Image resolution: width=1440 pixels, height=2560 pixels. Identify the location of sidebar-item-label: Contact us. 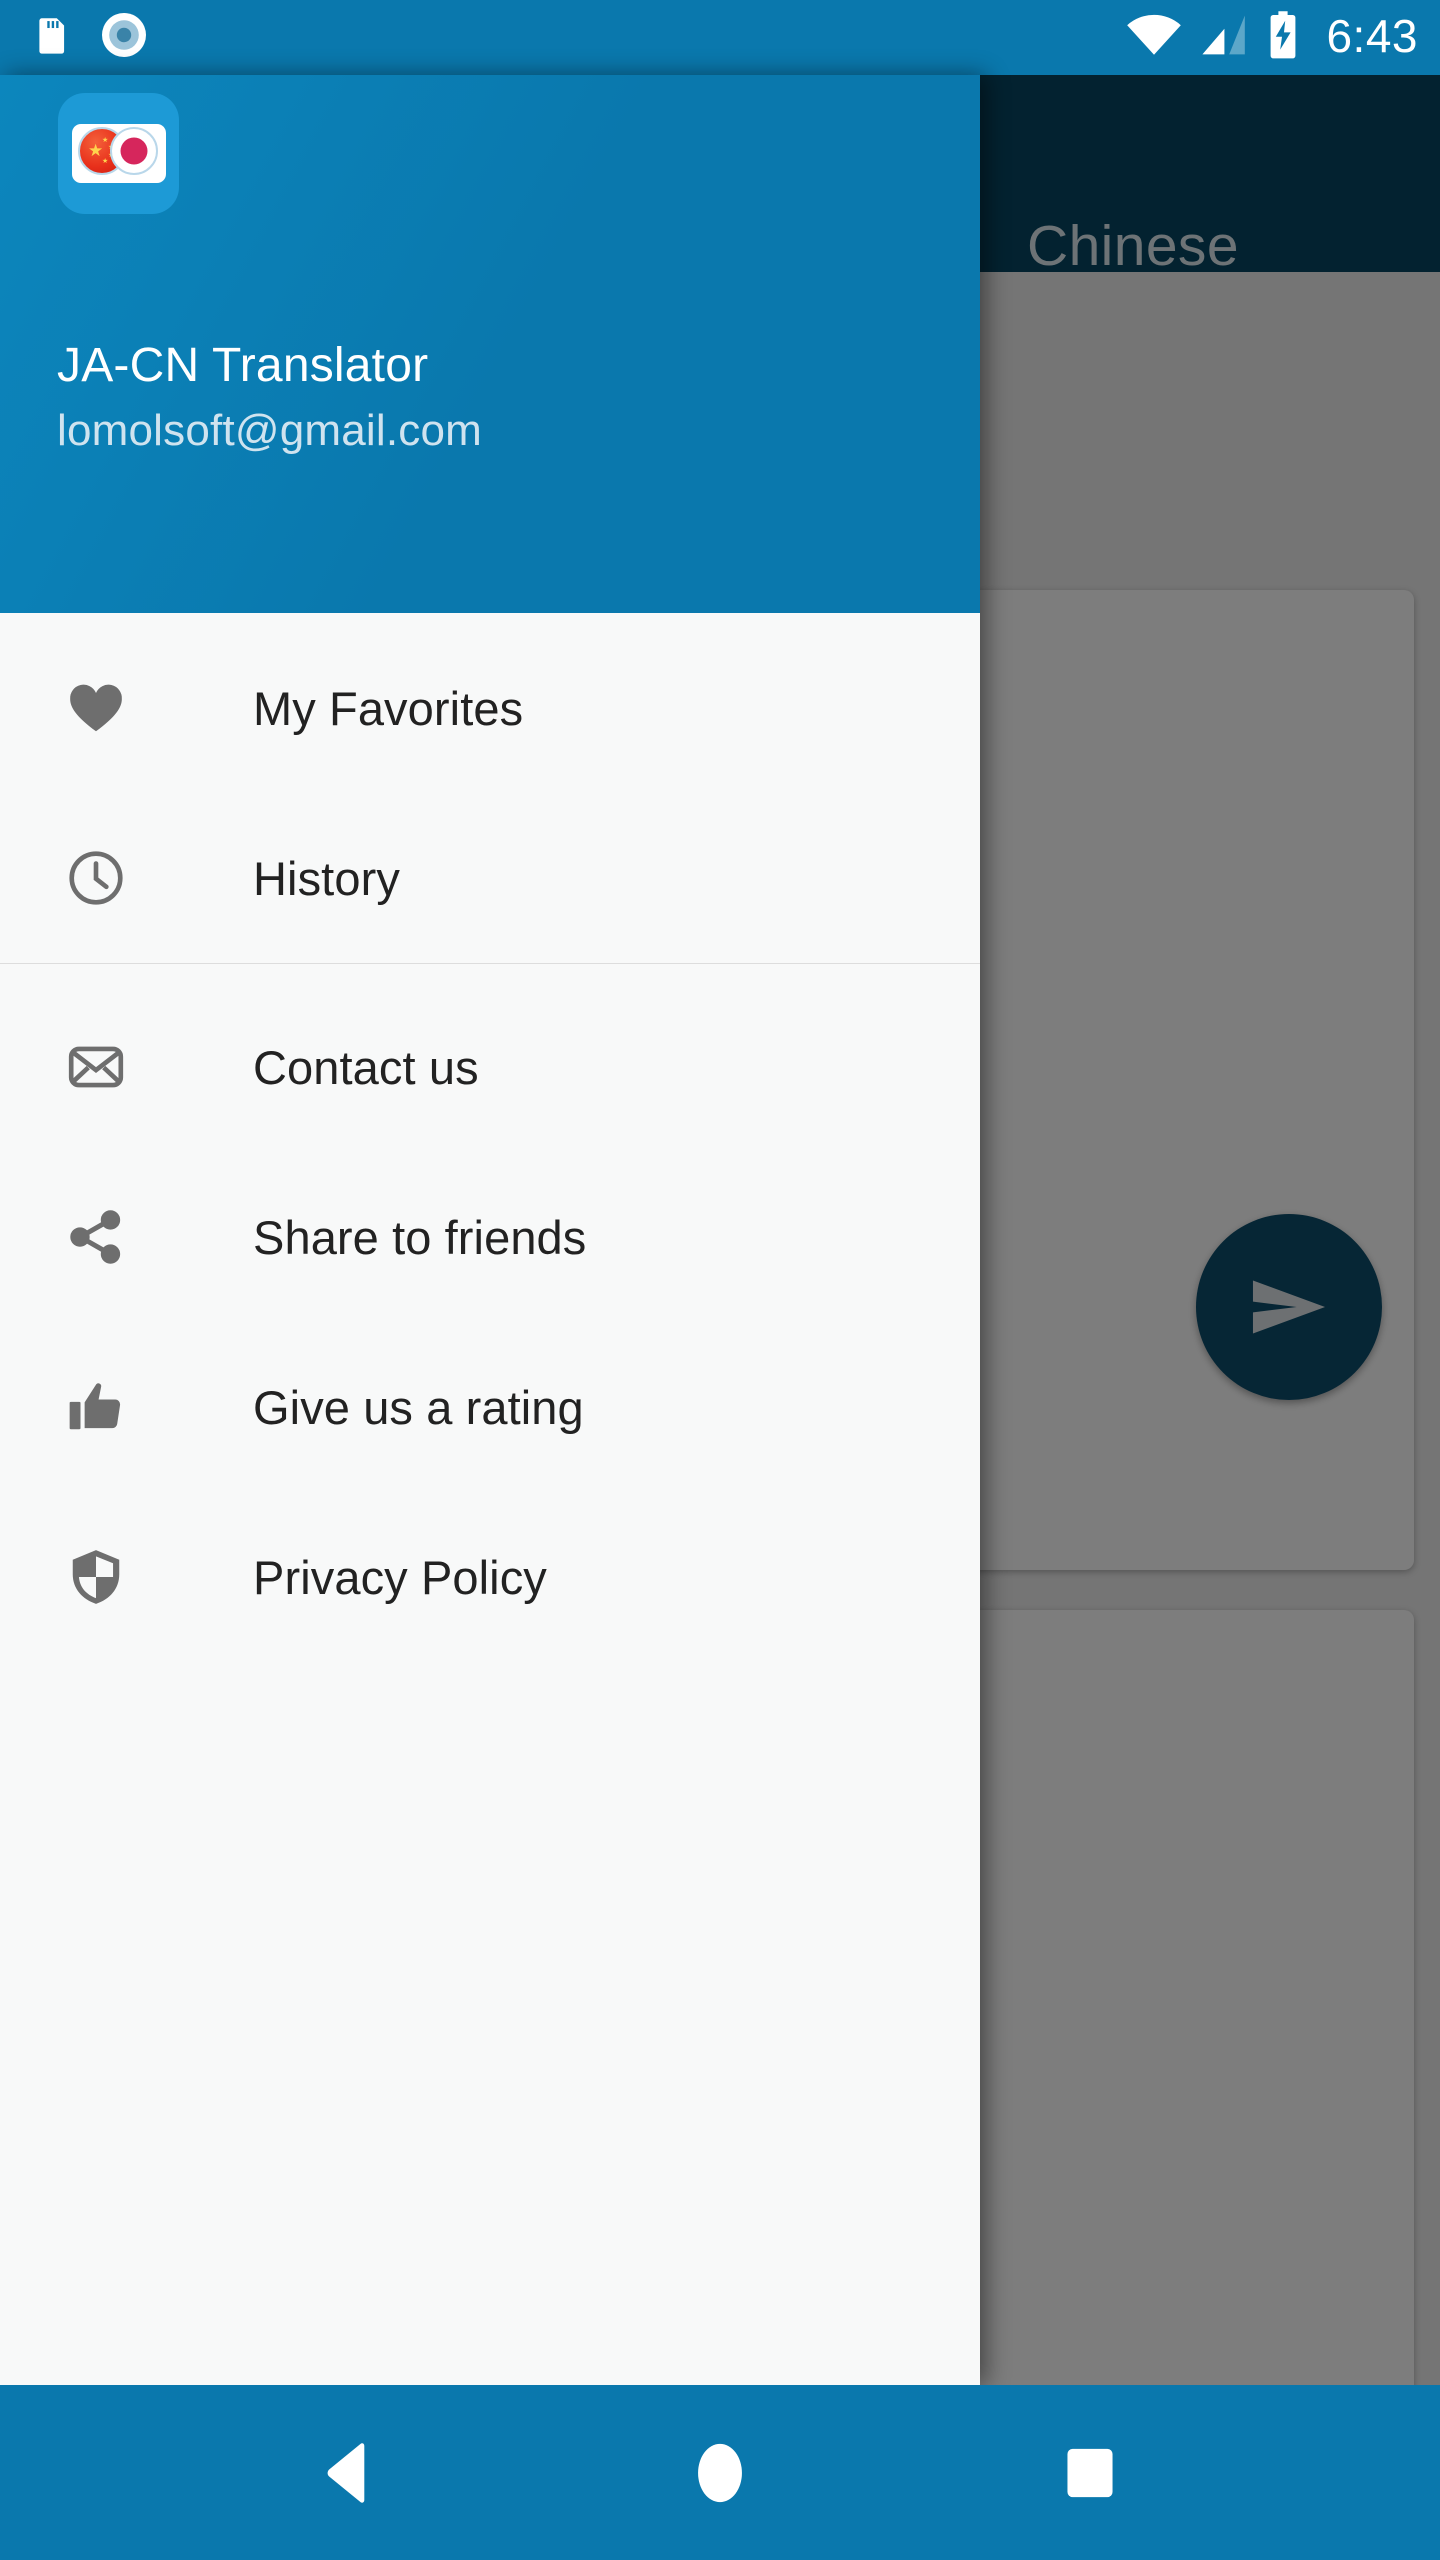
(366, 1067).